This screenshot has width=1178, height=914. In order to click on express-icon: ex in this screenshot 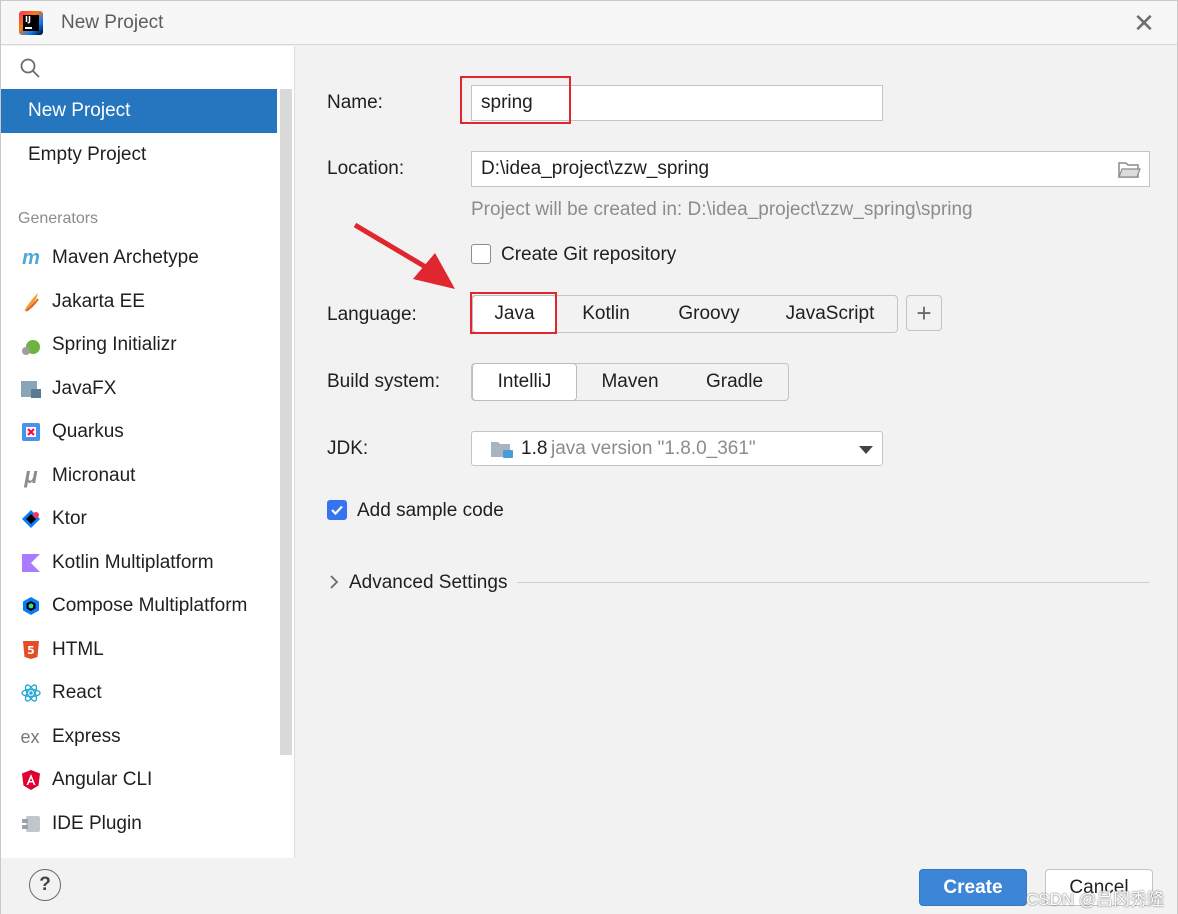, I will do `click(30, 737)`.